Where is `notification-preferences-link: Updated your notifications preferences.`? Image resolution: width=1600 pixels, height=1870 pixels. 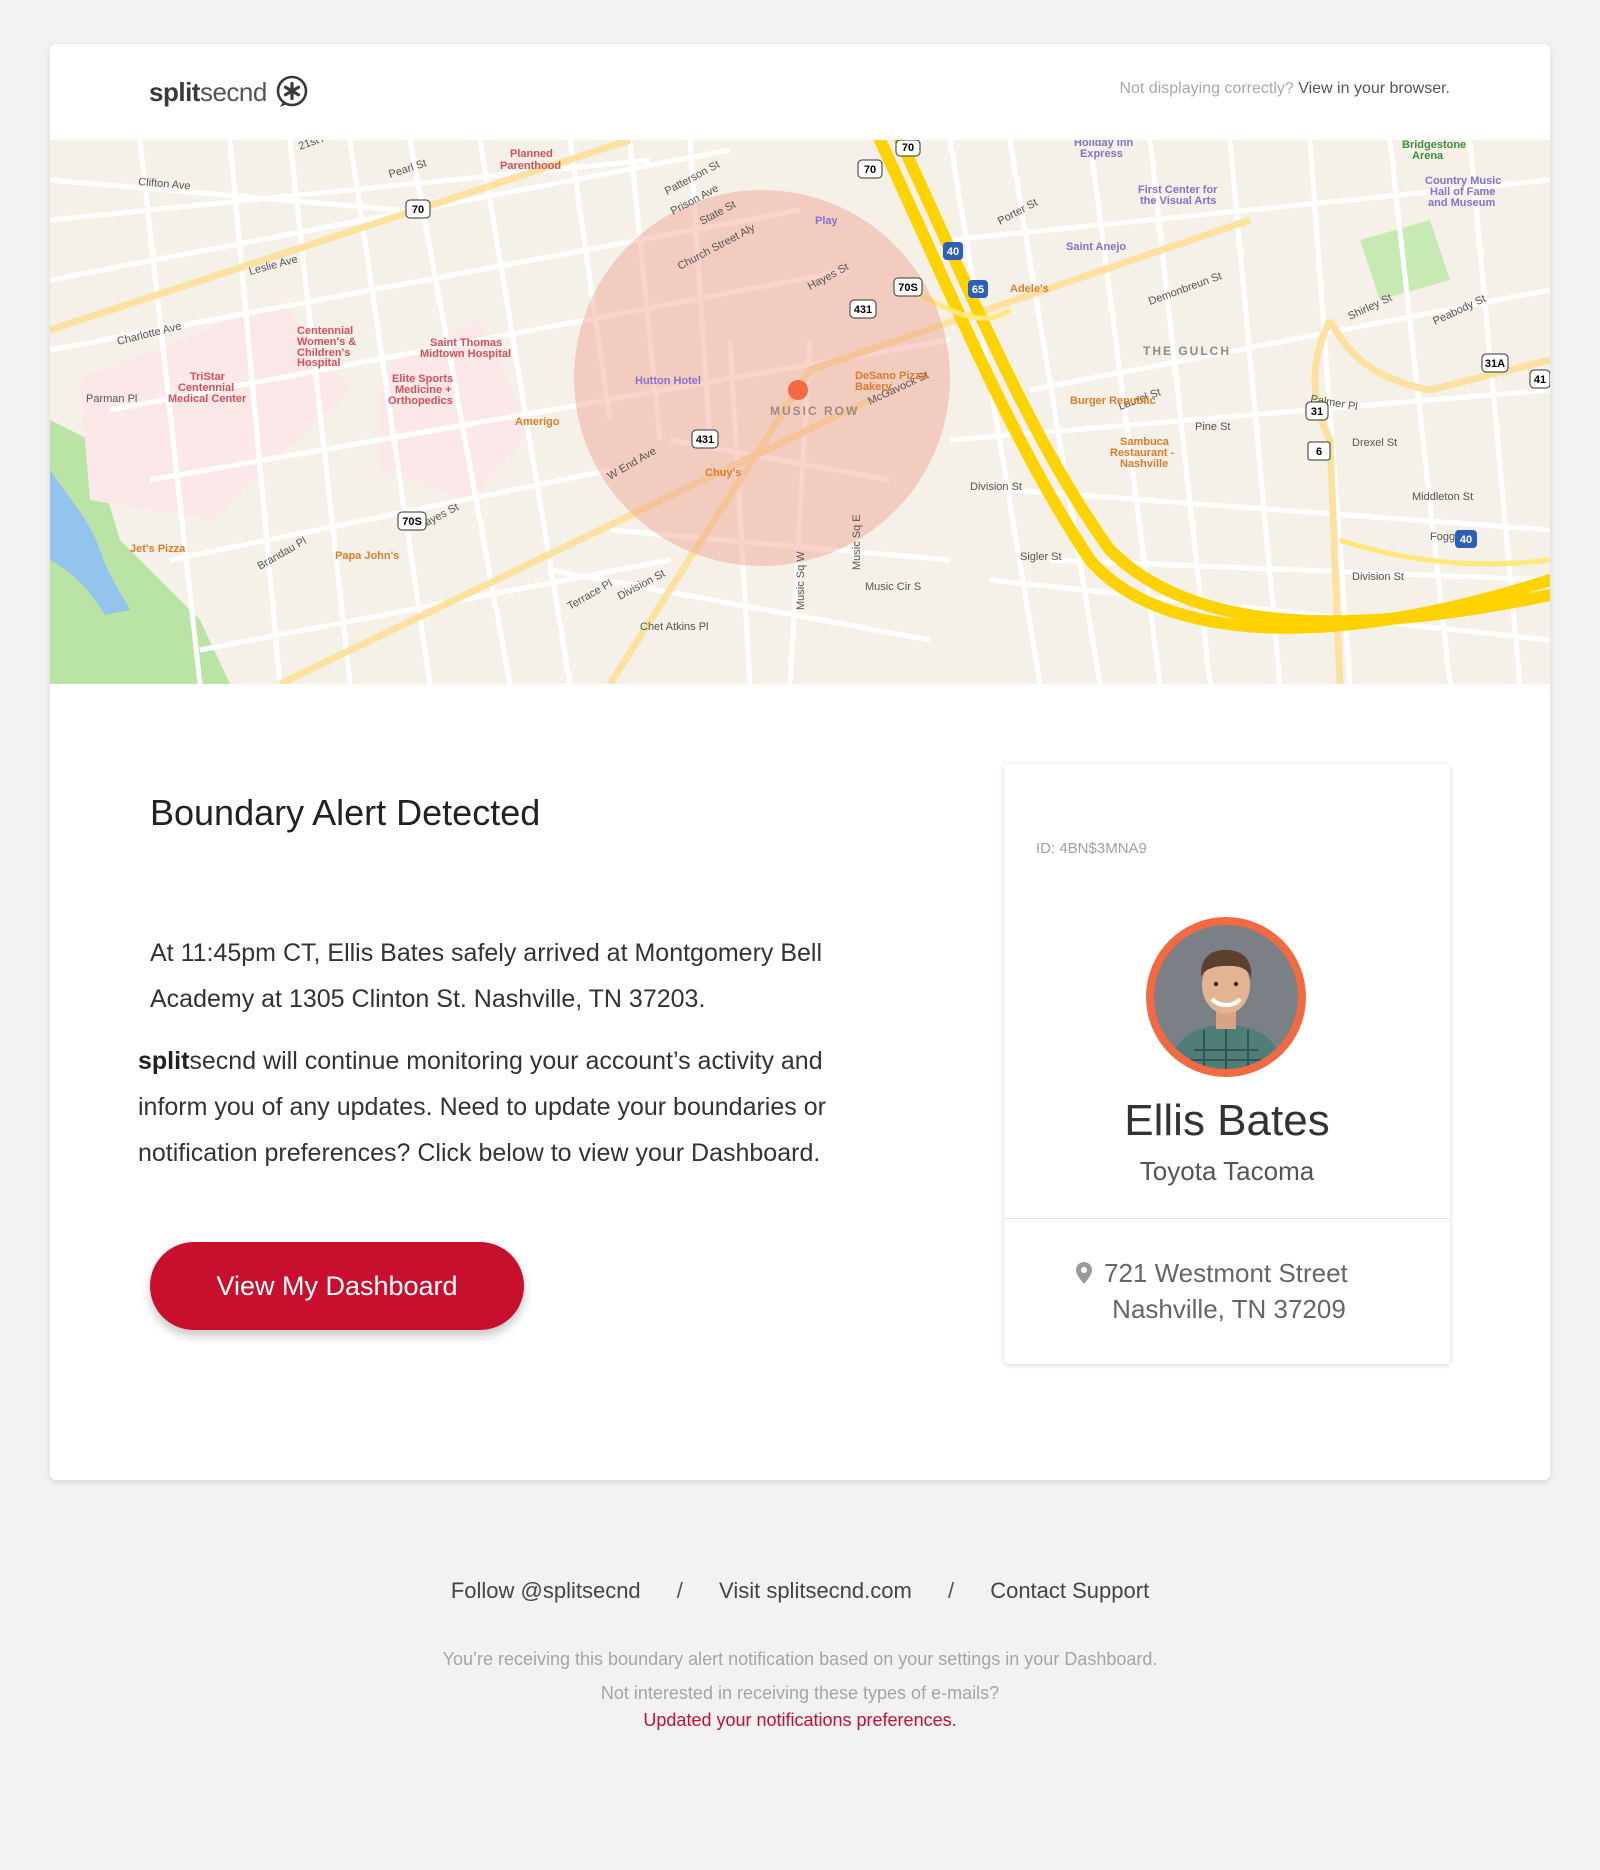 notification-preferences-link: Updated your notifications preferences. is located at coordinates (800, 1720).